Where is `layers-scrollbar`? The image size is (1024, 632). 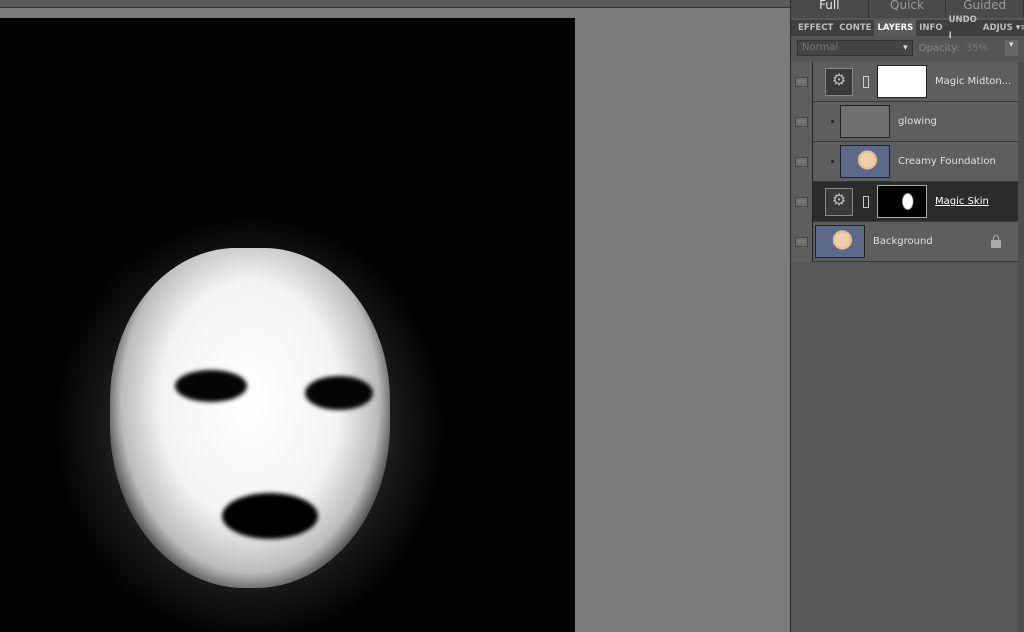 layers-scrollbar is located at coordinates (1021, 347).